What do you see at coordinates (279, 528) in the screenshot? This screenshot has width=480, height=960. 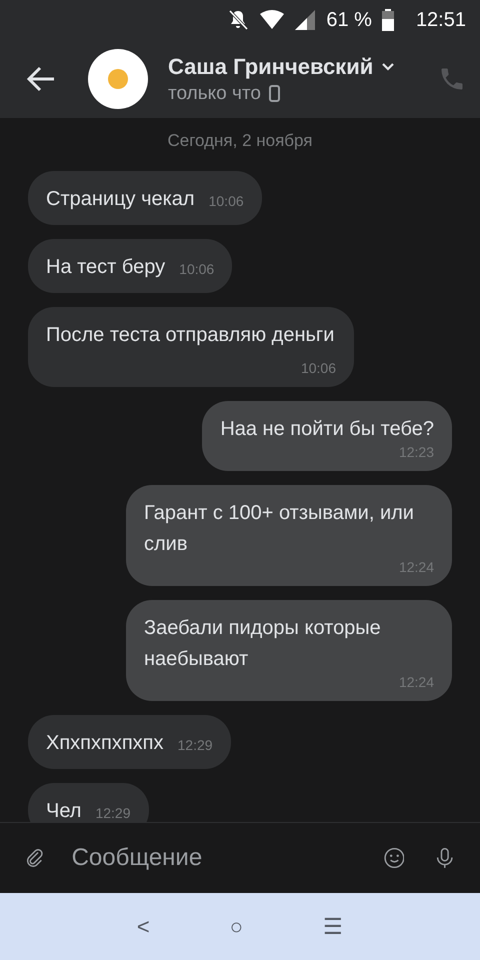 I see `message-text: Гарант с 100+ отзывами, или слив` at bounding box center [279, 528].